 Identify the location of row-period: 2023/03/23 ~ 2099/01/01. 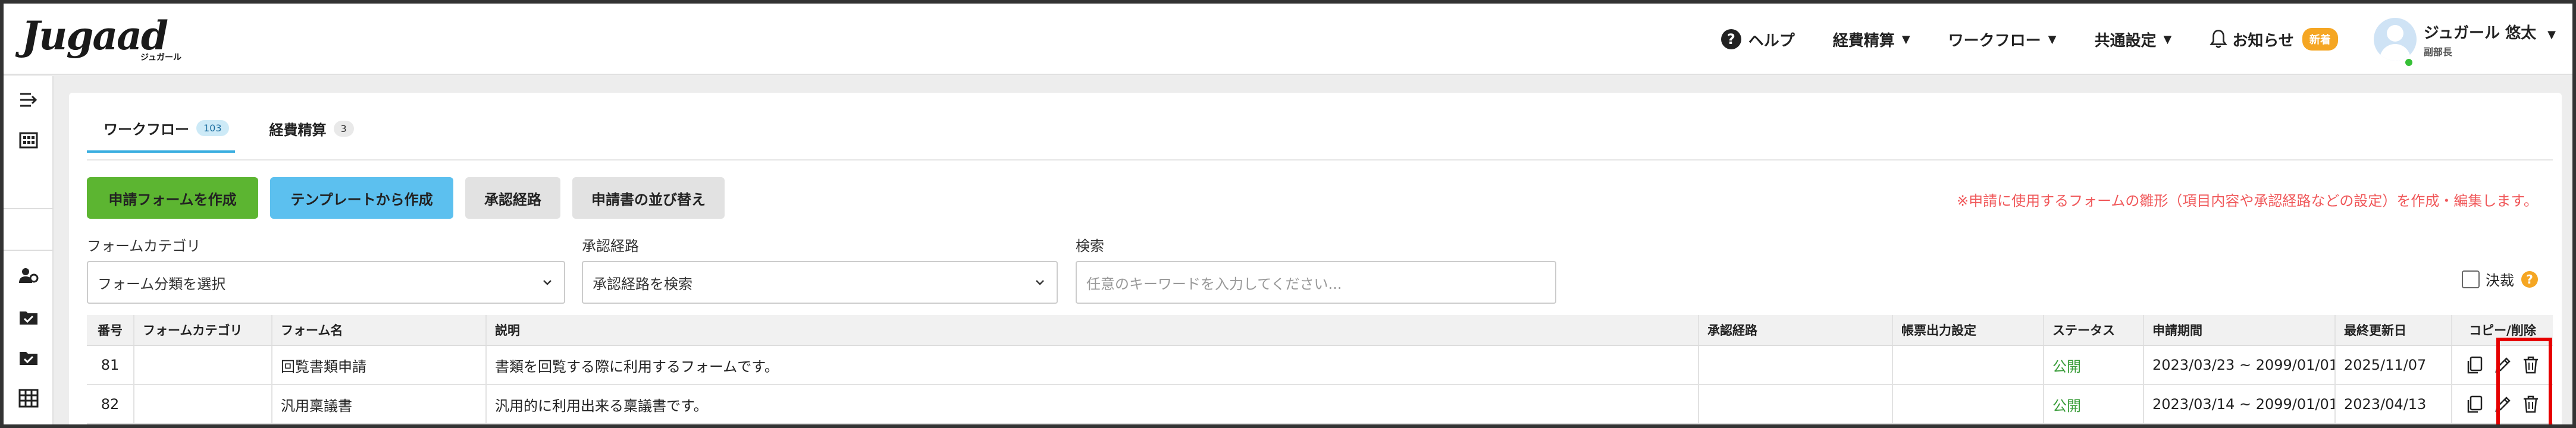
(2240, 365).